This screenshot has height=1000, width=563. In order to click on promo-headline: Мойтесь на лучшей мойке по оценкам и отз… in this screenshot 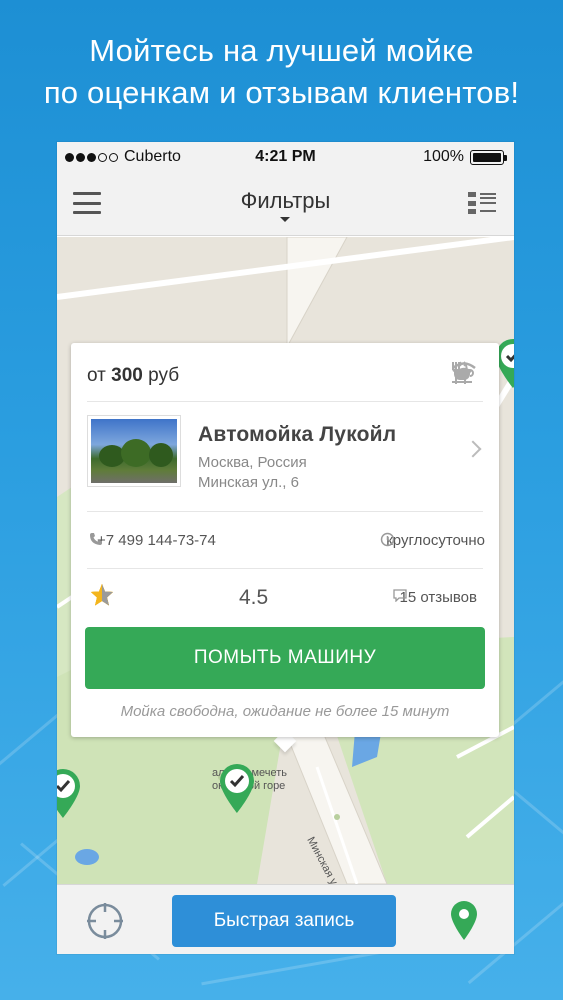, I will do `click(281, 72)`.